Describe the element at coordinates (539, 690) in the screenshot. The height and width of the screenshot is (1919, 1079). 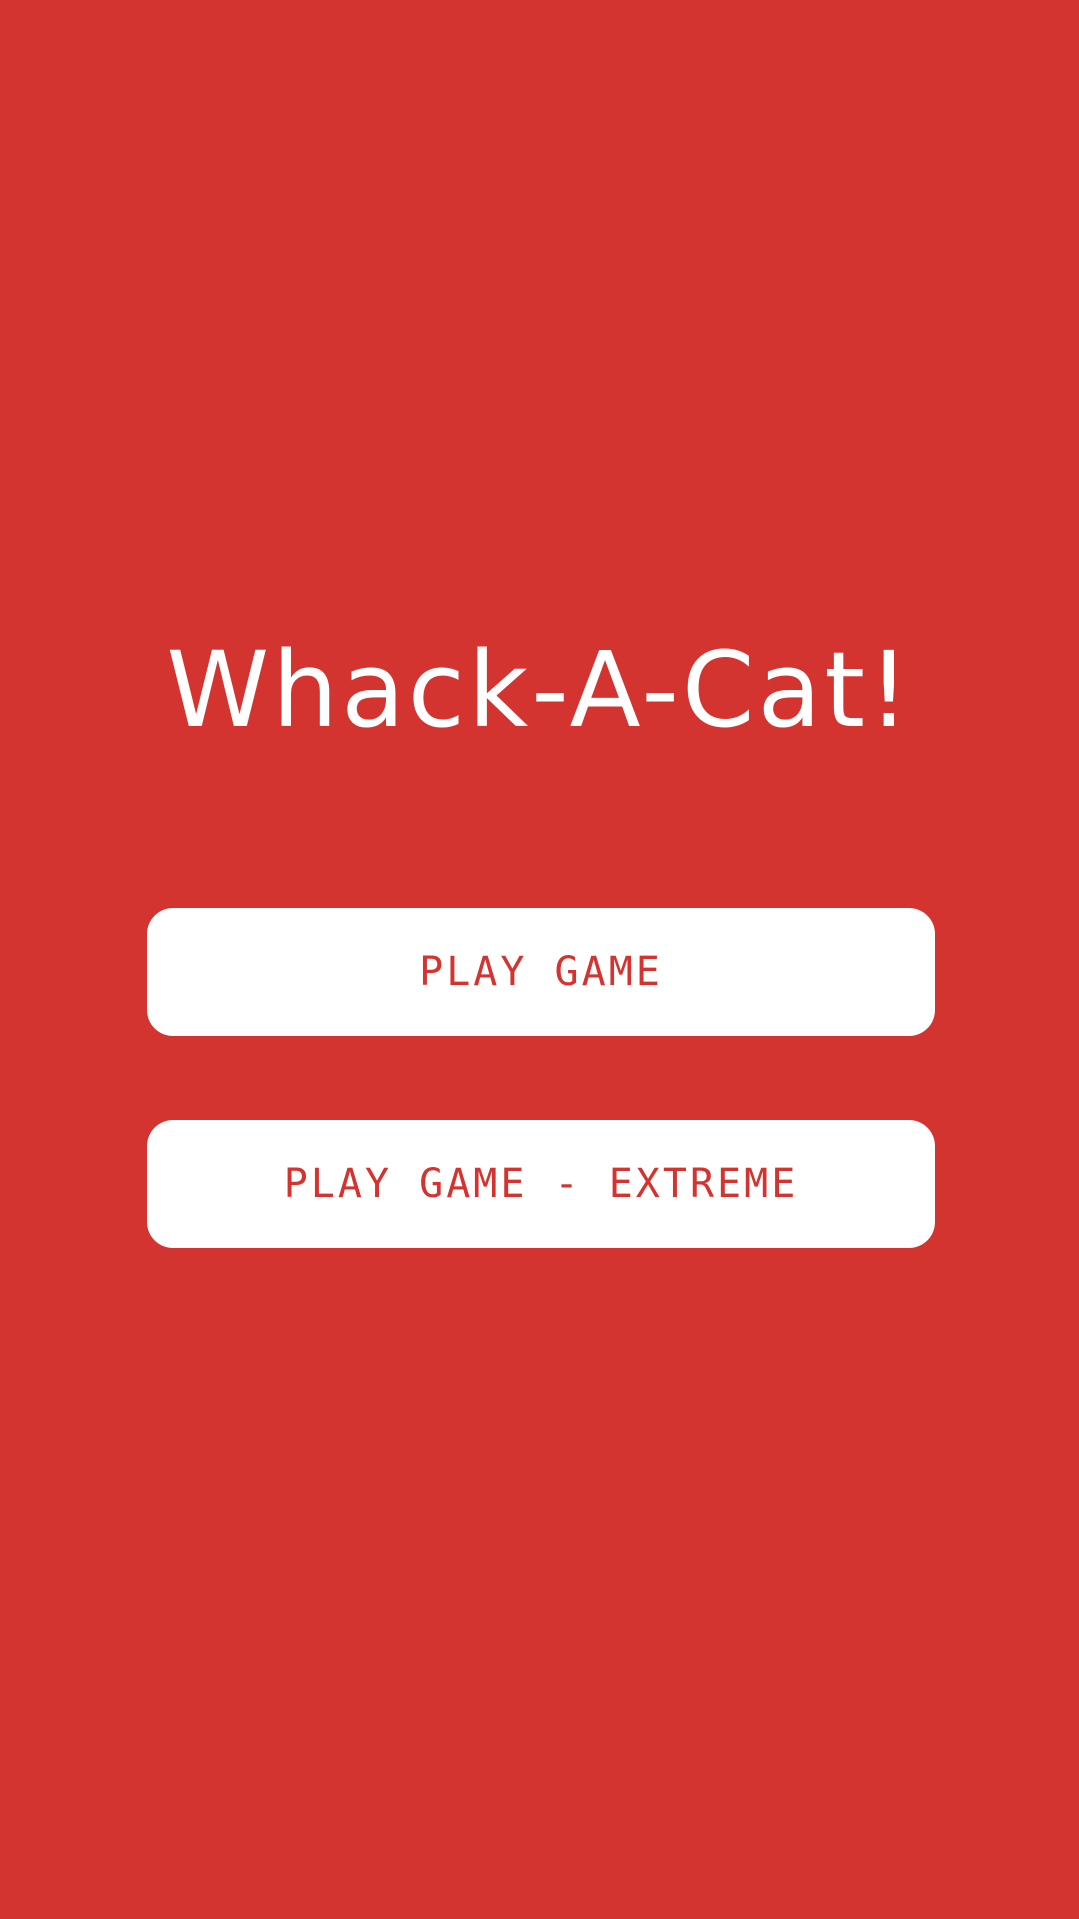
I see `game-title: Whack-A-Cat!` at that location.